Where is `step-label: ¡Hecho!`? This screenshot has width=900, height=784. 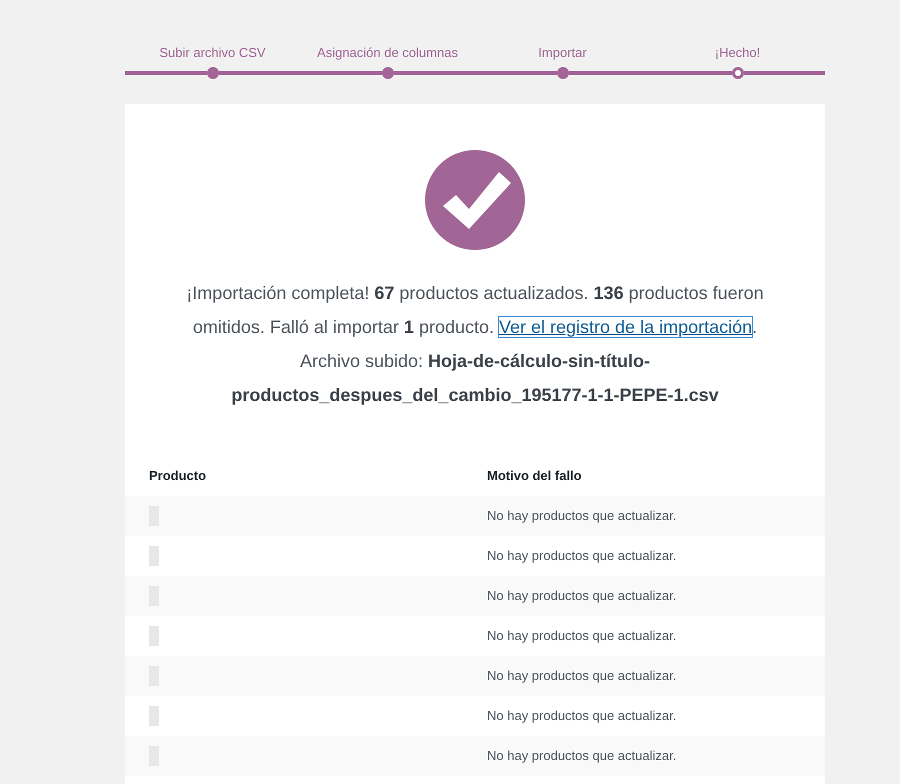 step-label: ¡Hecho! is located at coordinates (737, 53).